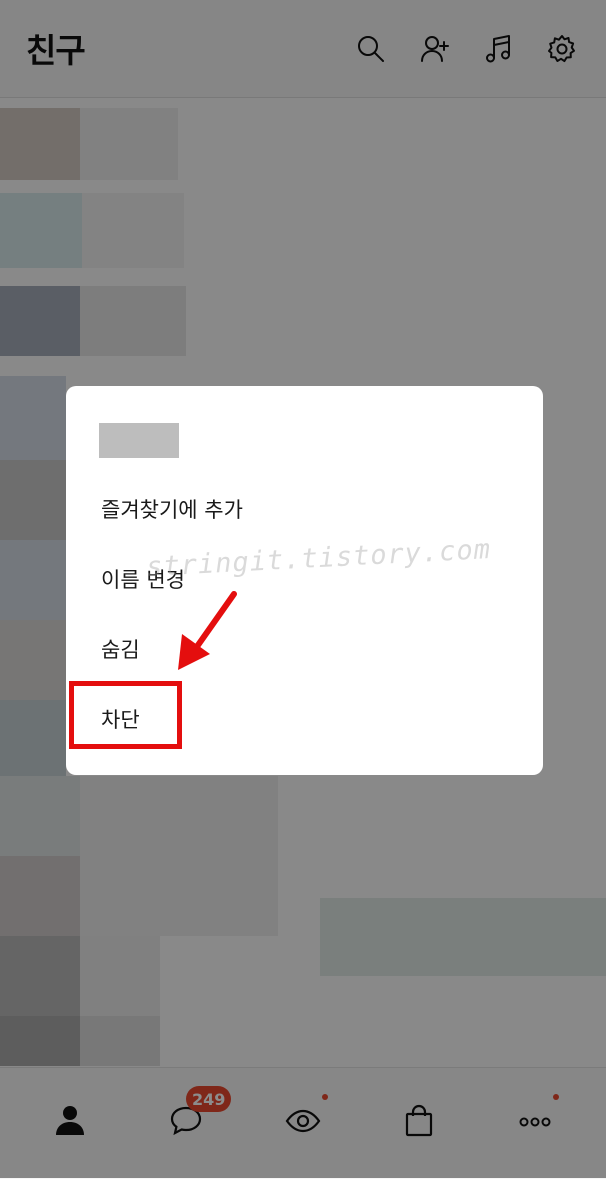 This screenshot has height=1179, width=606. I want to click on friend-name-redacted, so click(139, 440).